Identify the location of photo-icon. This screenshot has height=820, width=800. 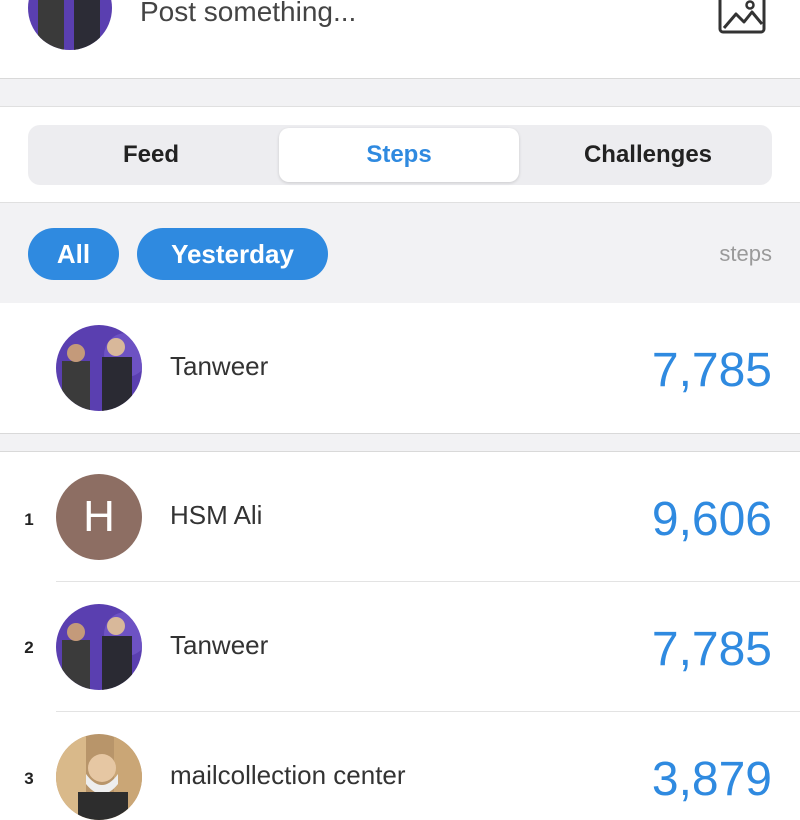
(742, 18).